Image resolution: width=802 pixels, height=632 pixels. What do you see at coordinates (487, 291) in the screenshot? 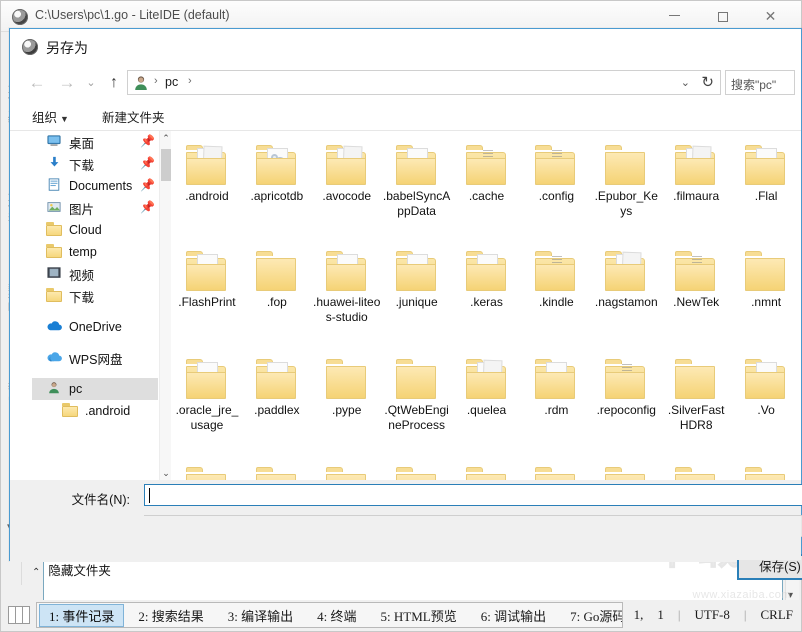
I see `file-item: .keras` at bounding box center [487, 291].